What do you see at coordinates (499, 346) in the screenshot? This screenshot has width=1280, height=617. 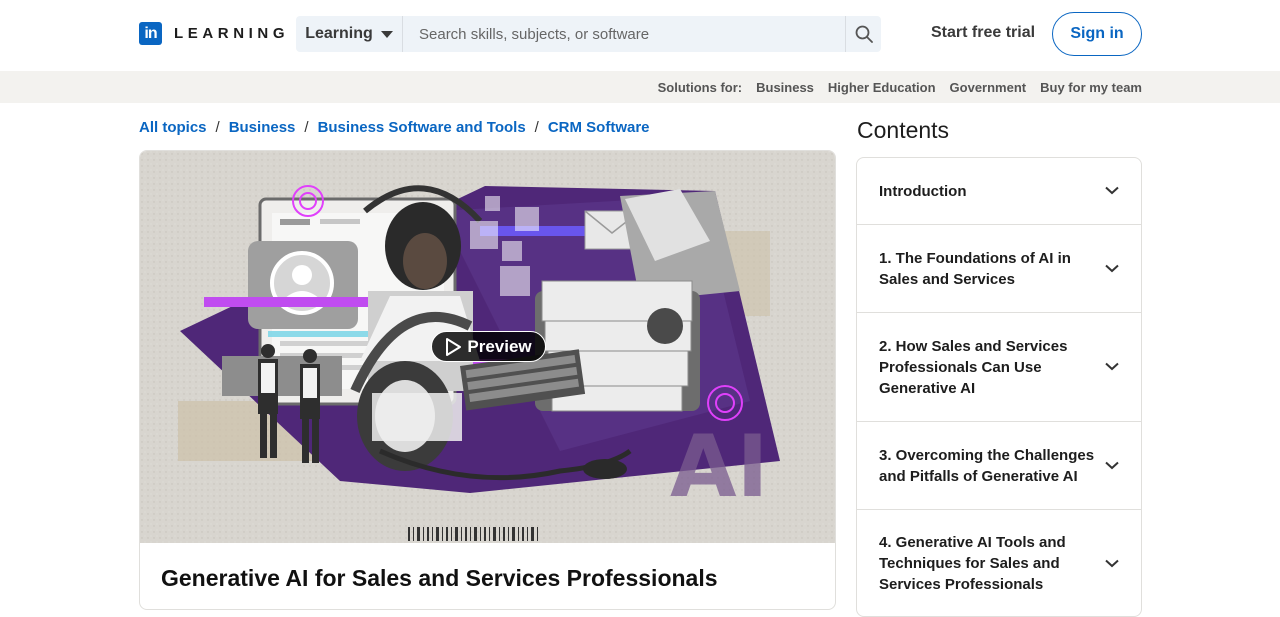 I see `preview-label: Preview` at bounding box center [499, 346].